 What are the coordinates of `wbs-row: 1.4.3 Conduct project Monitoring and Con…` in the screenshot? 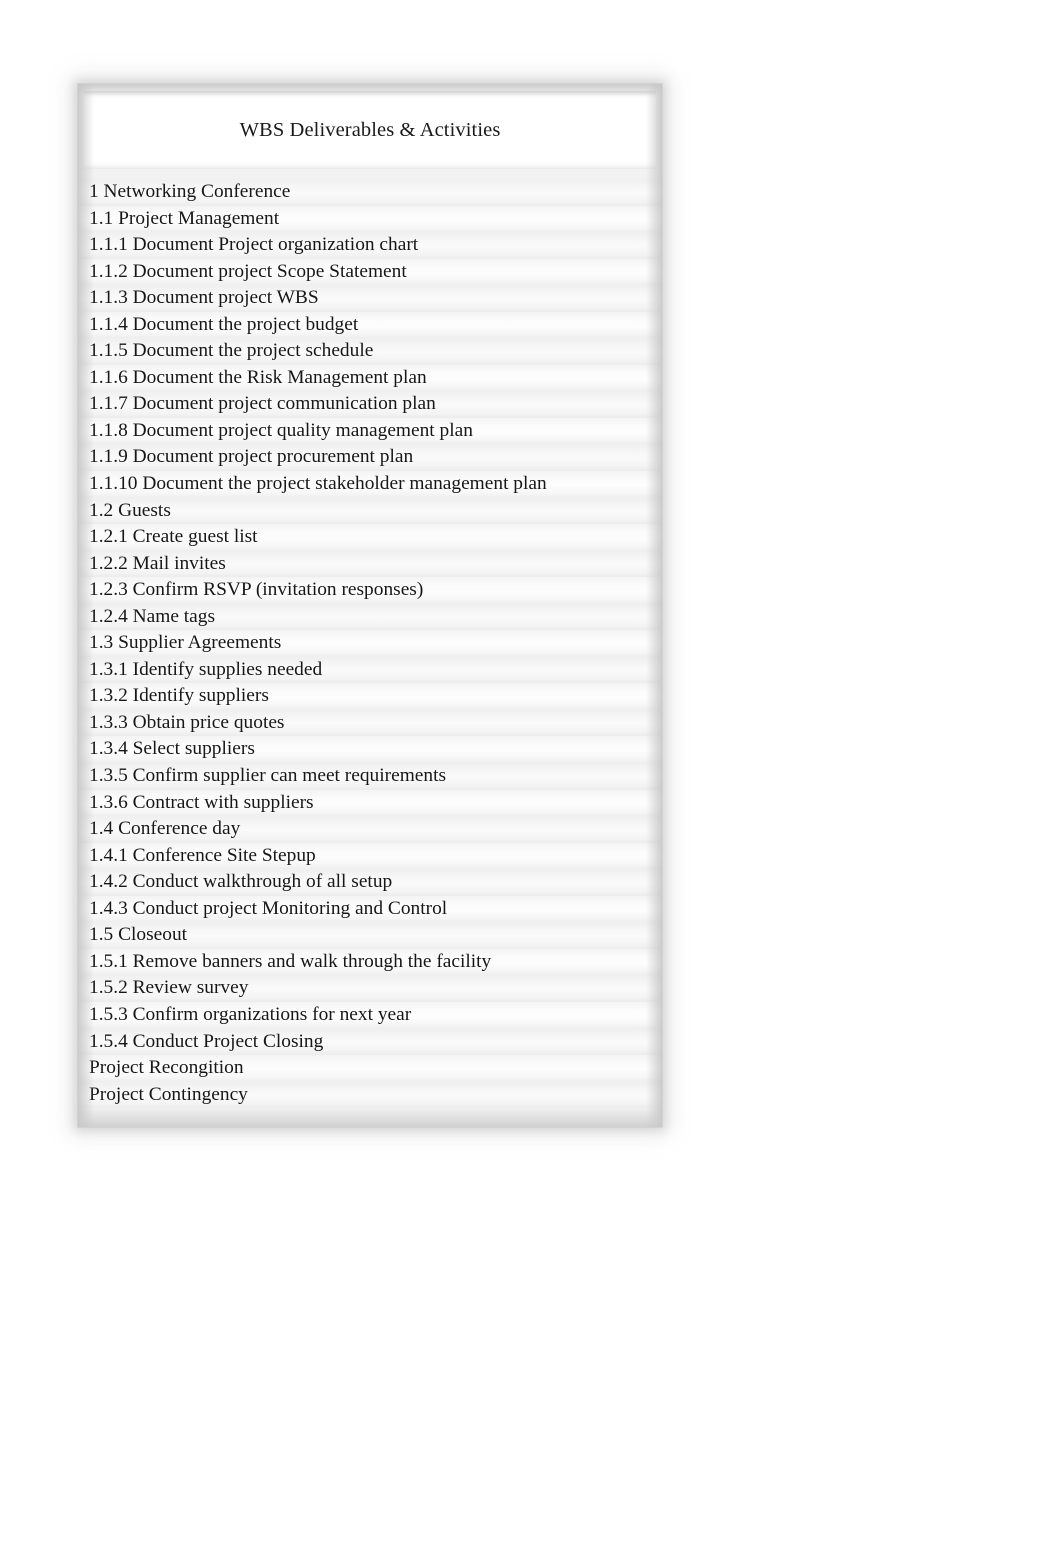 It's located at (370, 909).